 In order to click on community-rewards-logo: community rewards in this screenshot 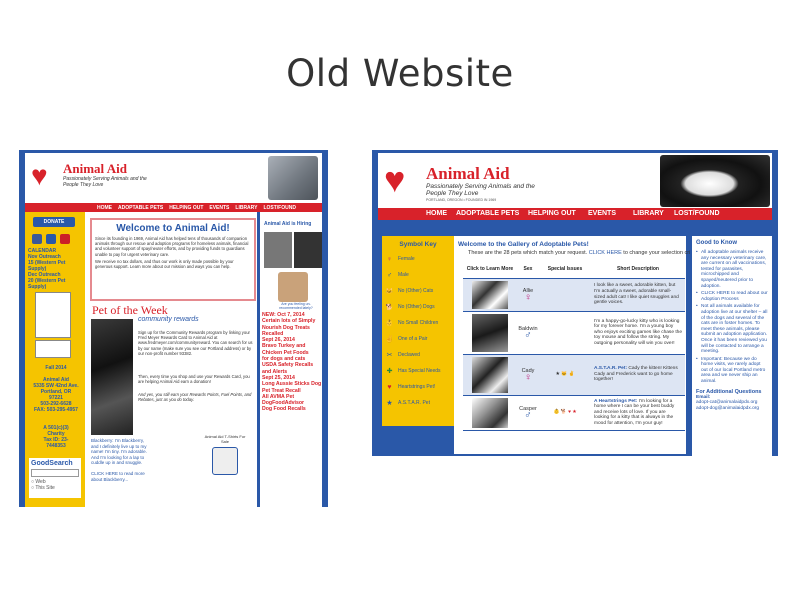, I will do `click(168, 319)`.